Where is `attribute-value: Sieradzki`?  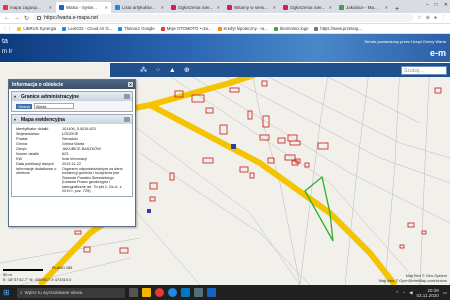
attribute-value: Sieradzki is located at coordinates (70, 139).